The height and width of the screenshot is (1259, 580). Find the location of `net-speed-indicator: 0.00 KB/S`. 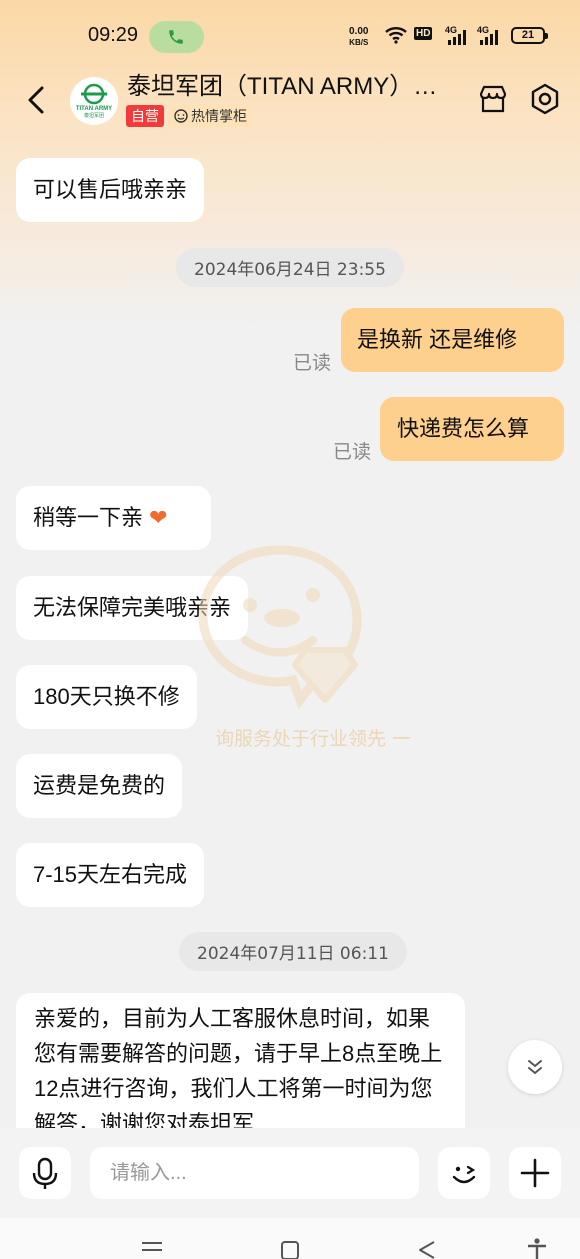

net-speed-indicator: 0.00 KB/S is located at coordinates (358, 37).